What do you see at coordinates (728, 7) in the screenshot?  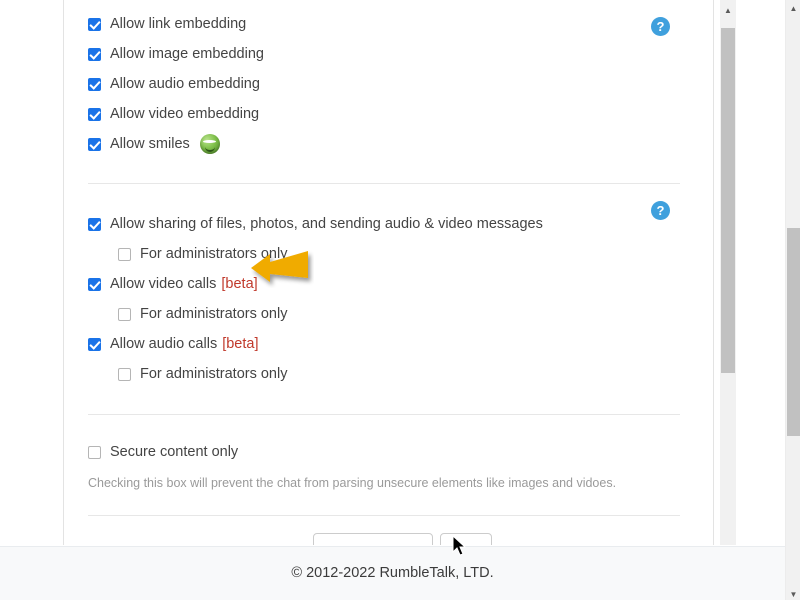 I see `panel-scrollbar-up-arrow: ▲` at bounding box center [728, 7].